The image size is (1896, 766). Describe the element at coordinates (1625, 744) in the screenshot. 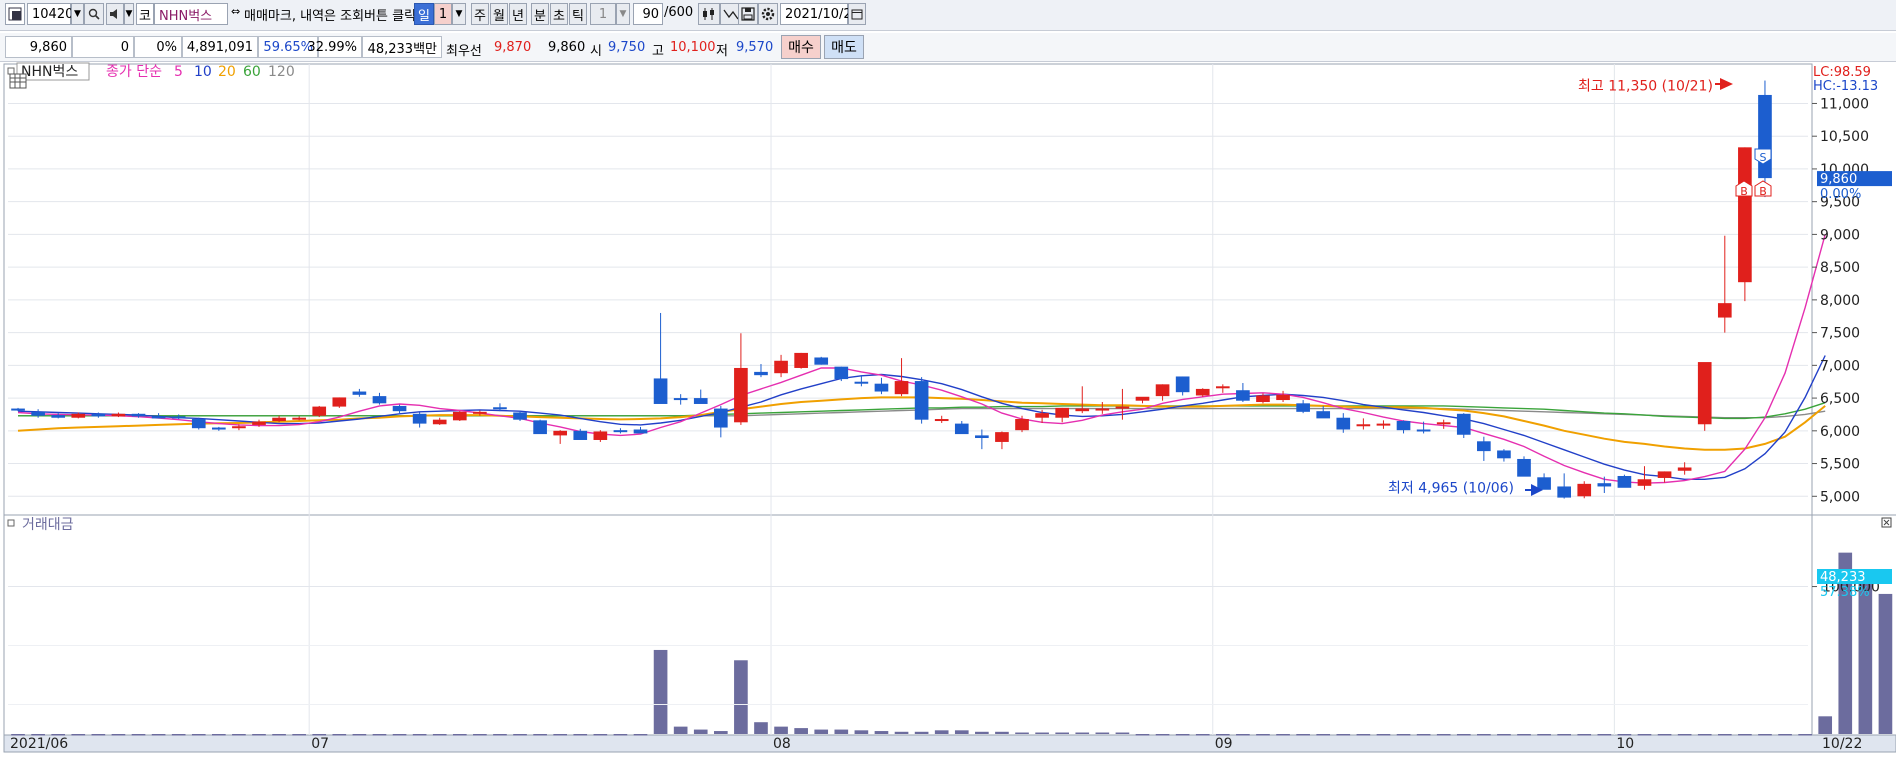

I see `x-tick-label: 10` at that location.